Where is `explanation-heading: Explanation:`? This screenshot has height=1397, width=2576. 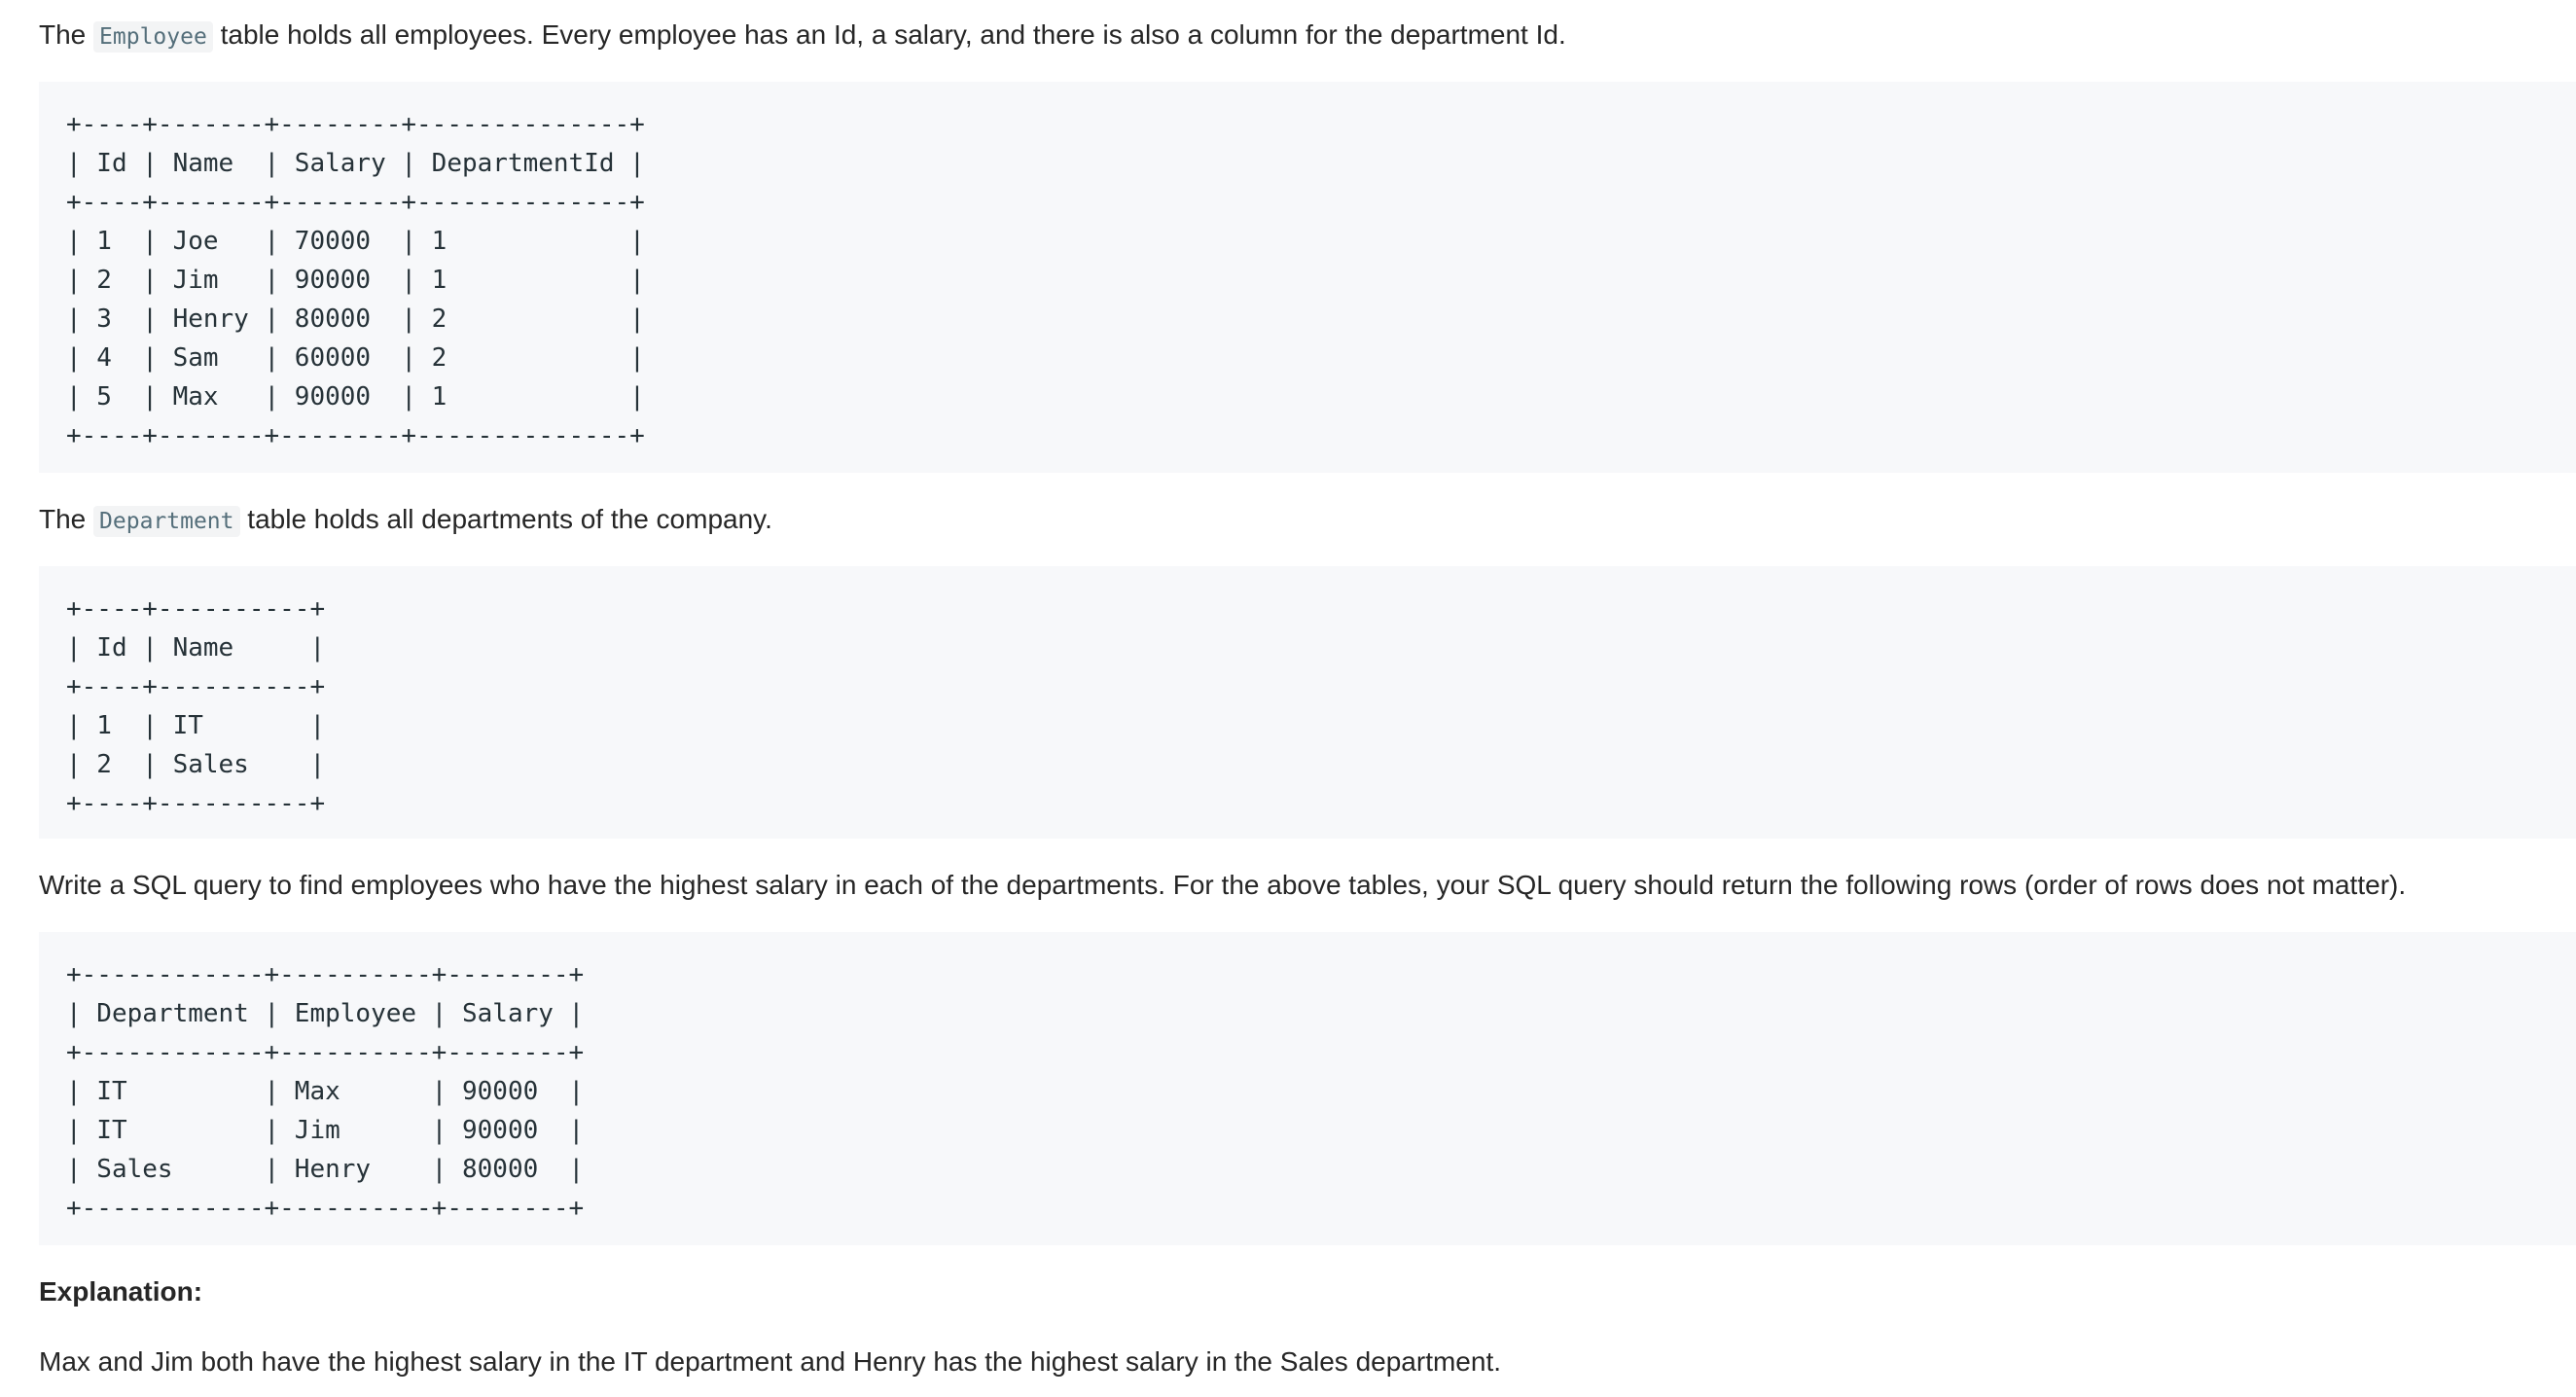 explanation-heading: Explanation: is located at coordinates (121, 1291).